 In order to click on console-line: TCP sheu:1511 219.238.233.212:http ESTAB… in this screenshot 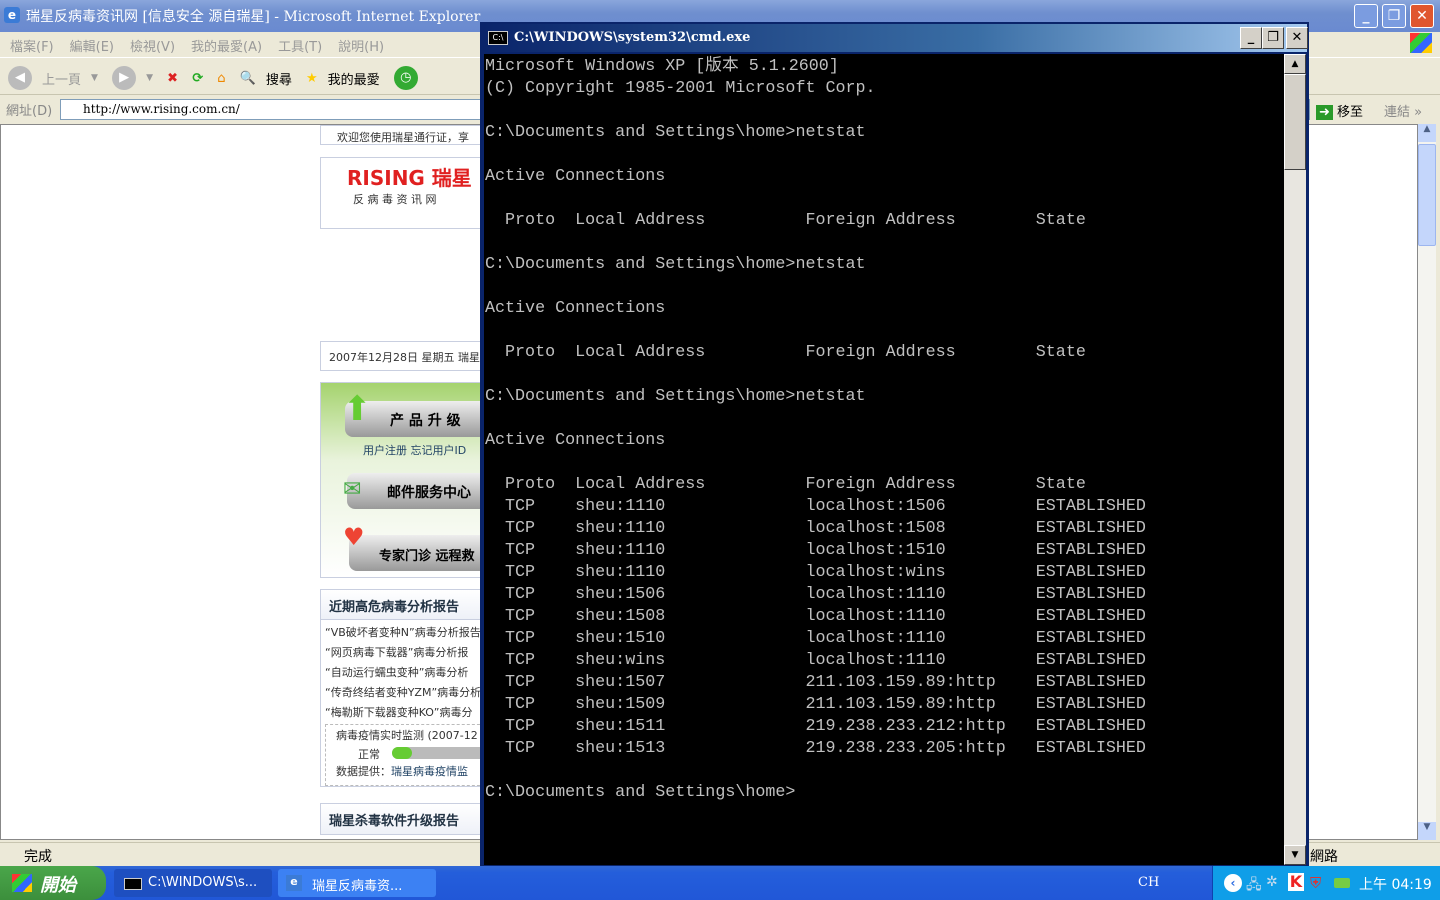, I will do `click(815, 726)`.